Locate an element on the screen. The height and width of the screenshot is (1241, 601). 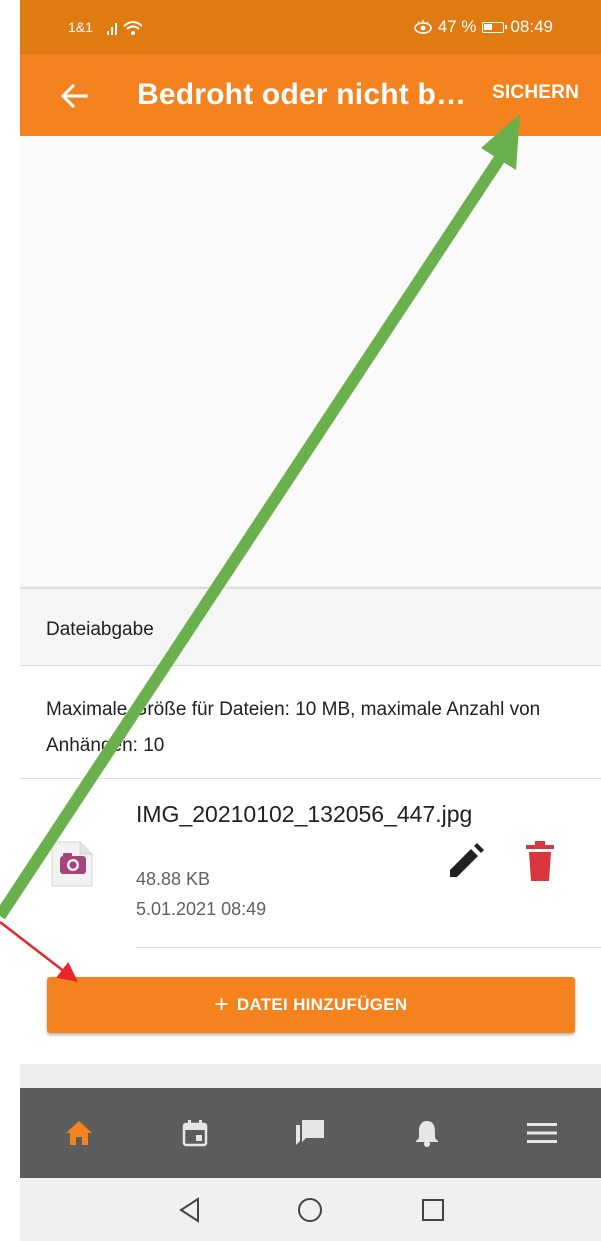
content-bottom-strip is located at coordinates (310, 1076).